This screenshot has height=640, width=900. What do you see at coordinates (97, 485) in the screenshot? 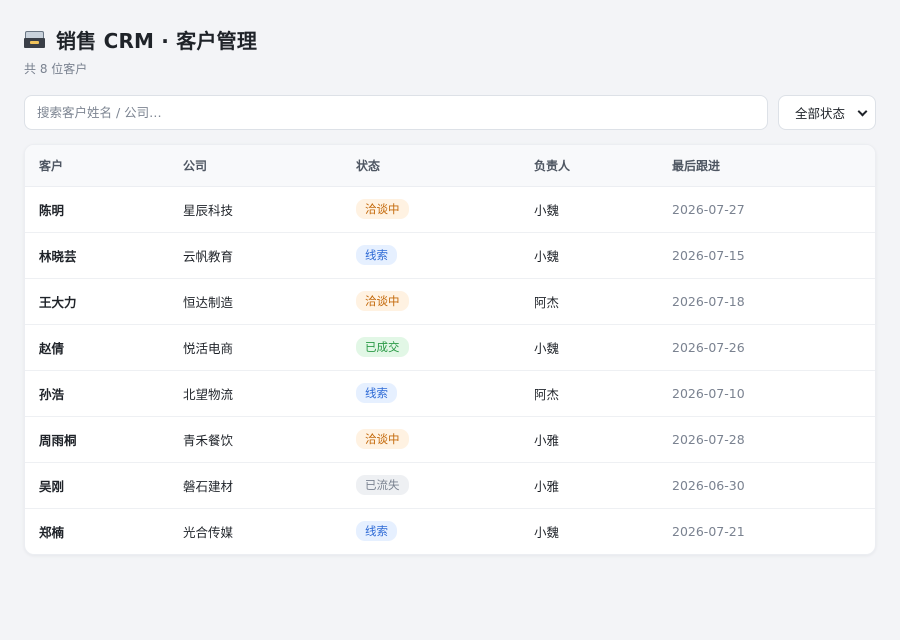
I see `customer-name-cell: 吴刚` at bounding box center [97, 485].